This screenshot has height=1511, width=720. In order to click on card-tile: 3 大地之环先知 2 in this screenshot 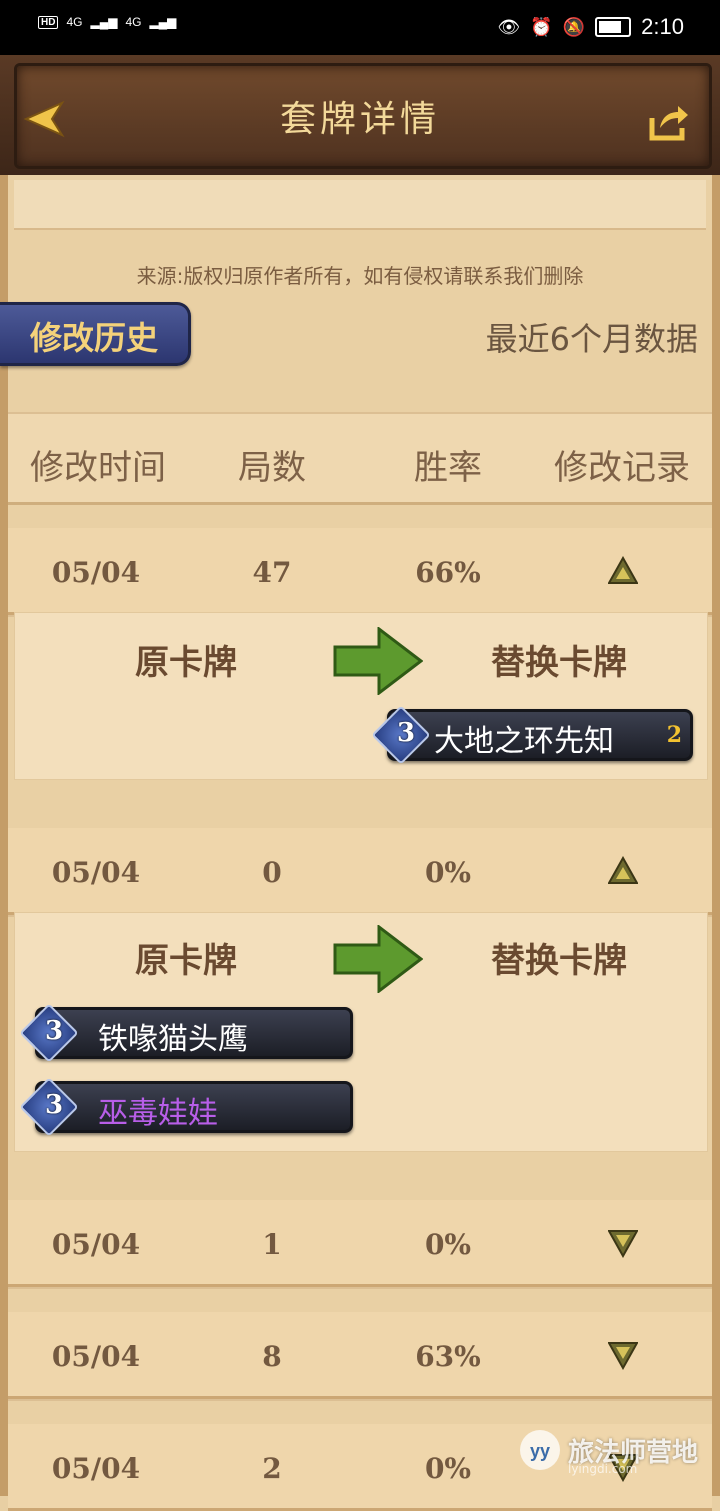, I will do `click(532, 735)`.